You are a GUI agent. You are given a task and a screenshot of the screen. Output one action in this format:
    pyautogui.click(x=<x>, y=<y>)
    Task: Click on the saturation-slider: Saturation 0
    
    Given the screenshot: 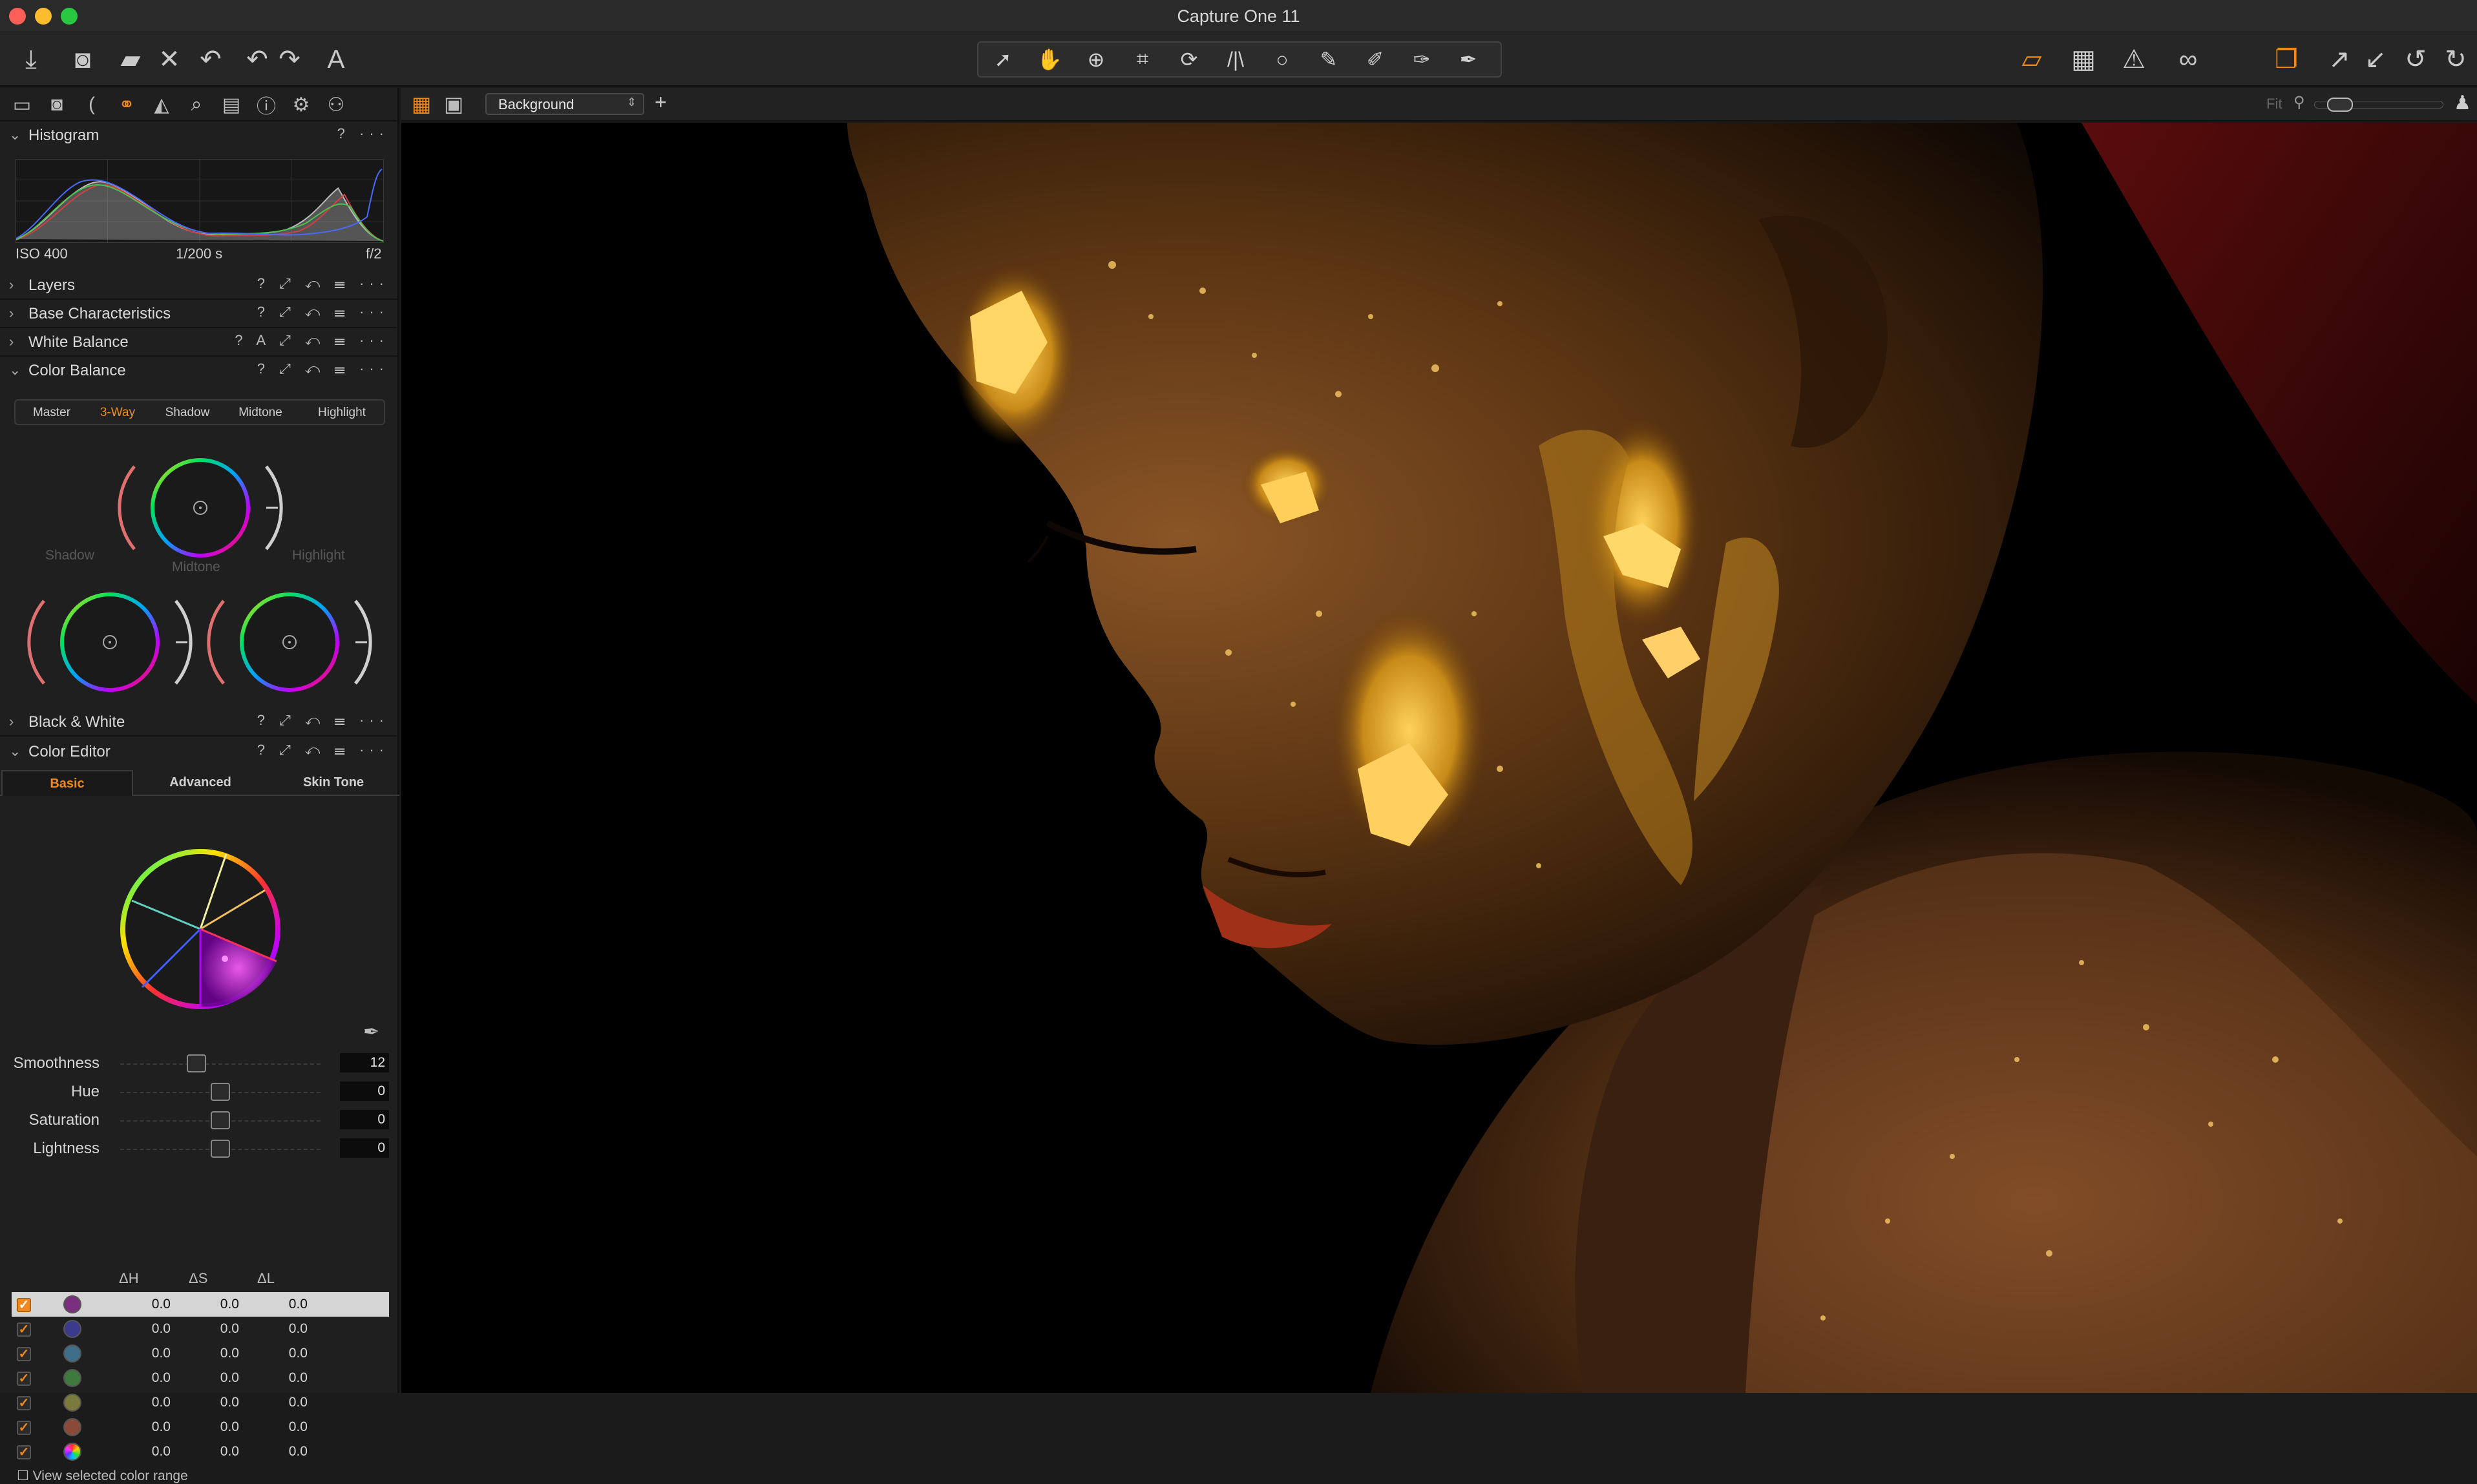 What is the action you would take?
    pyautogui.click(x=199, y=1120)
    